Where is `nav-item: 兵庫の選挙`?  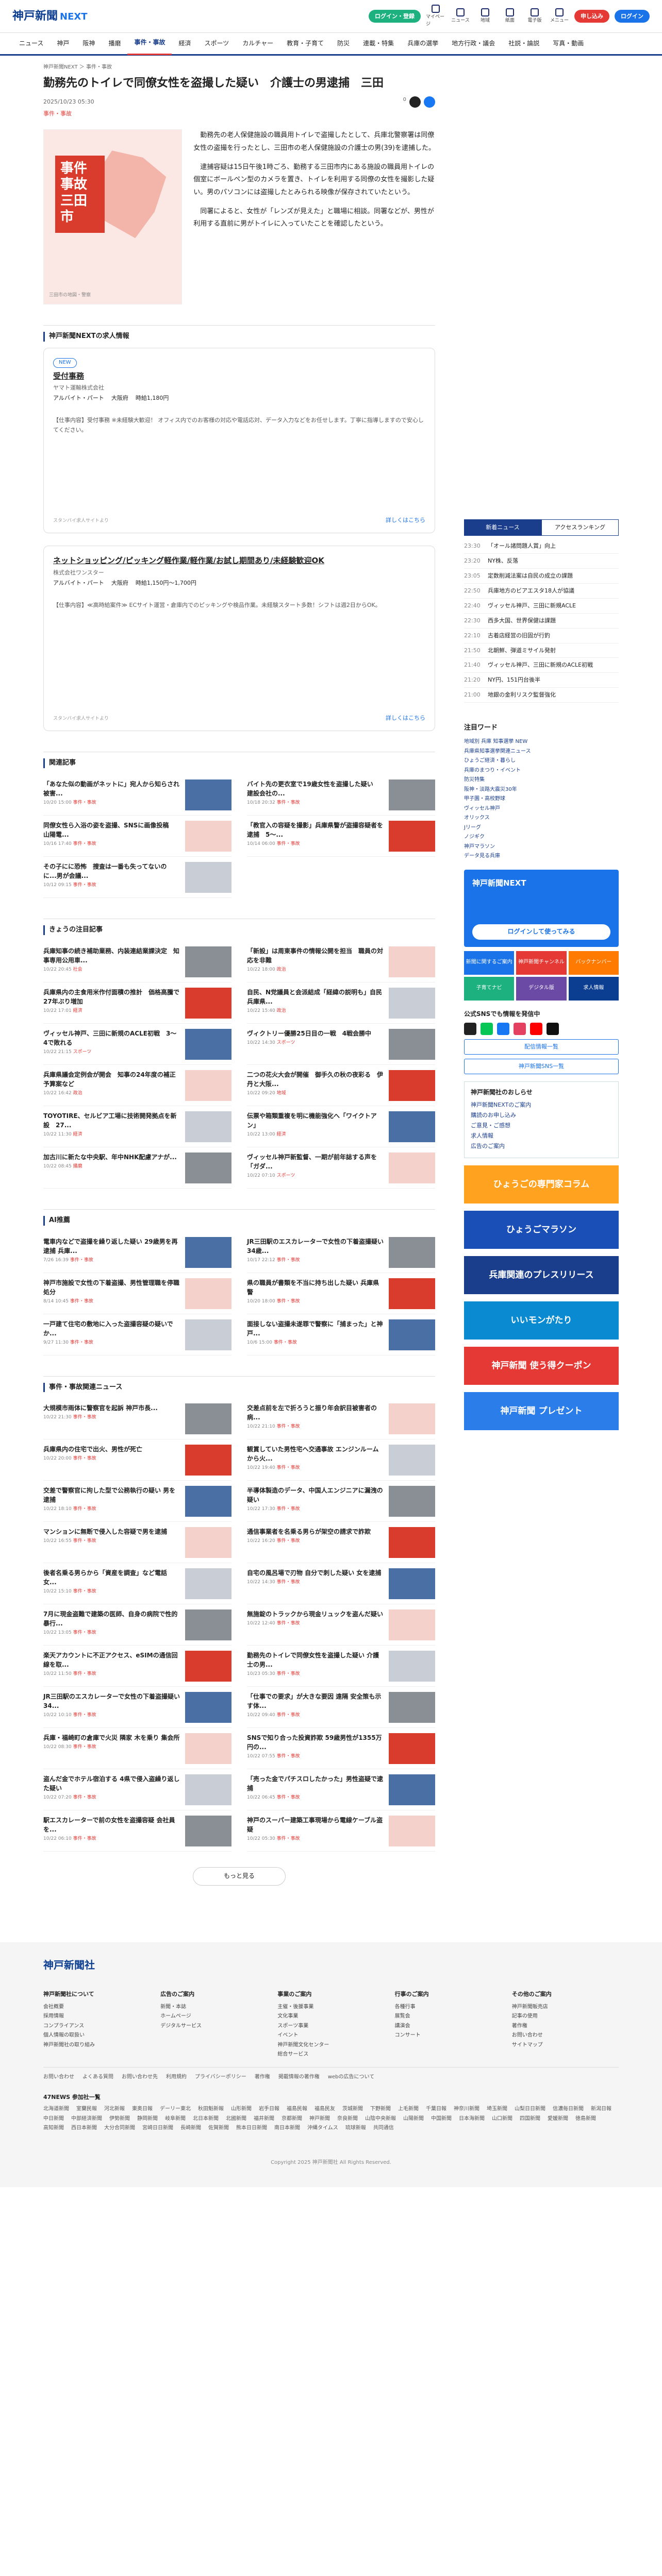 nav-item: 兵庫の選挙 is located at coordinates (423, 43).